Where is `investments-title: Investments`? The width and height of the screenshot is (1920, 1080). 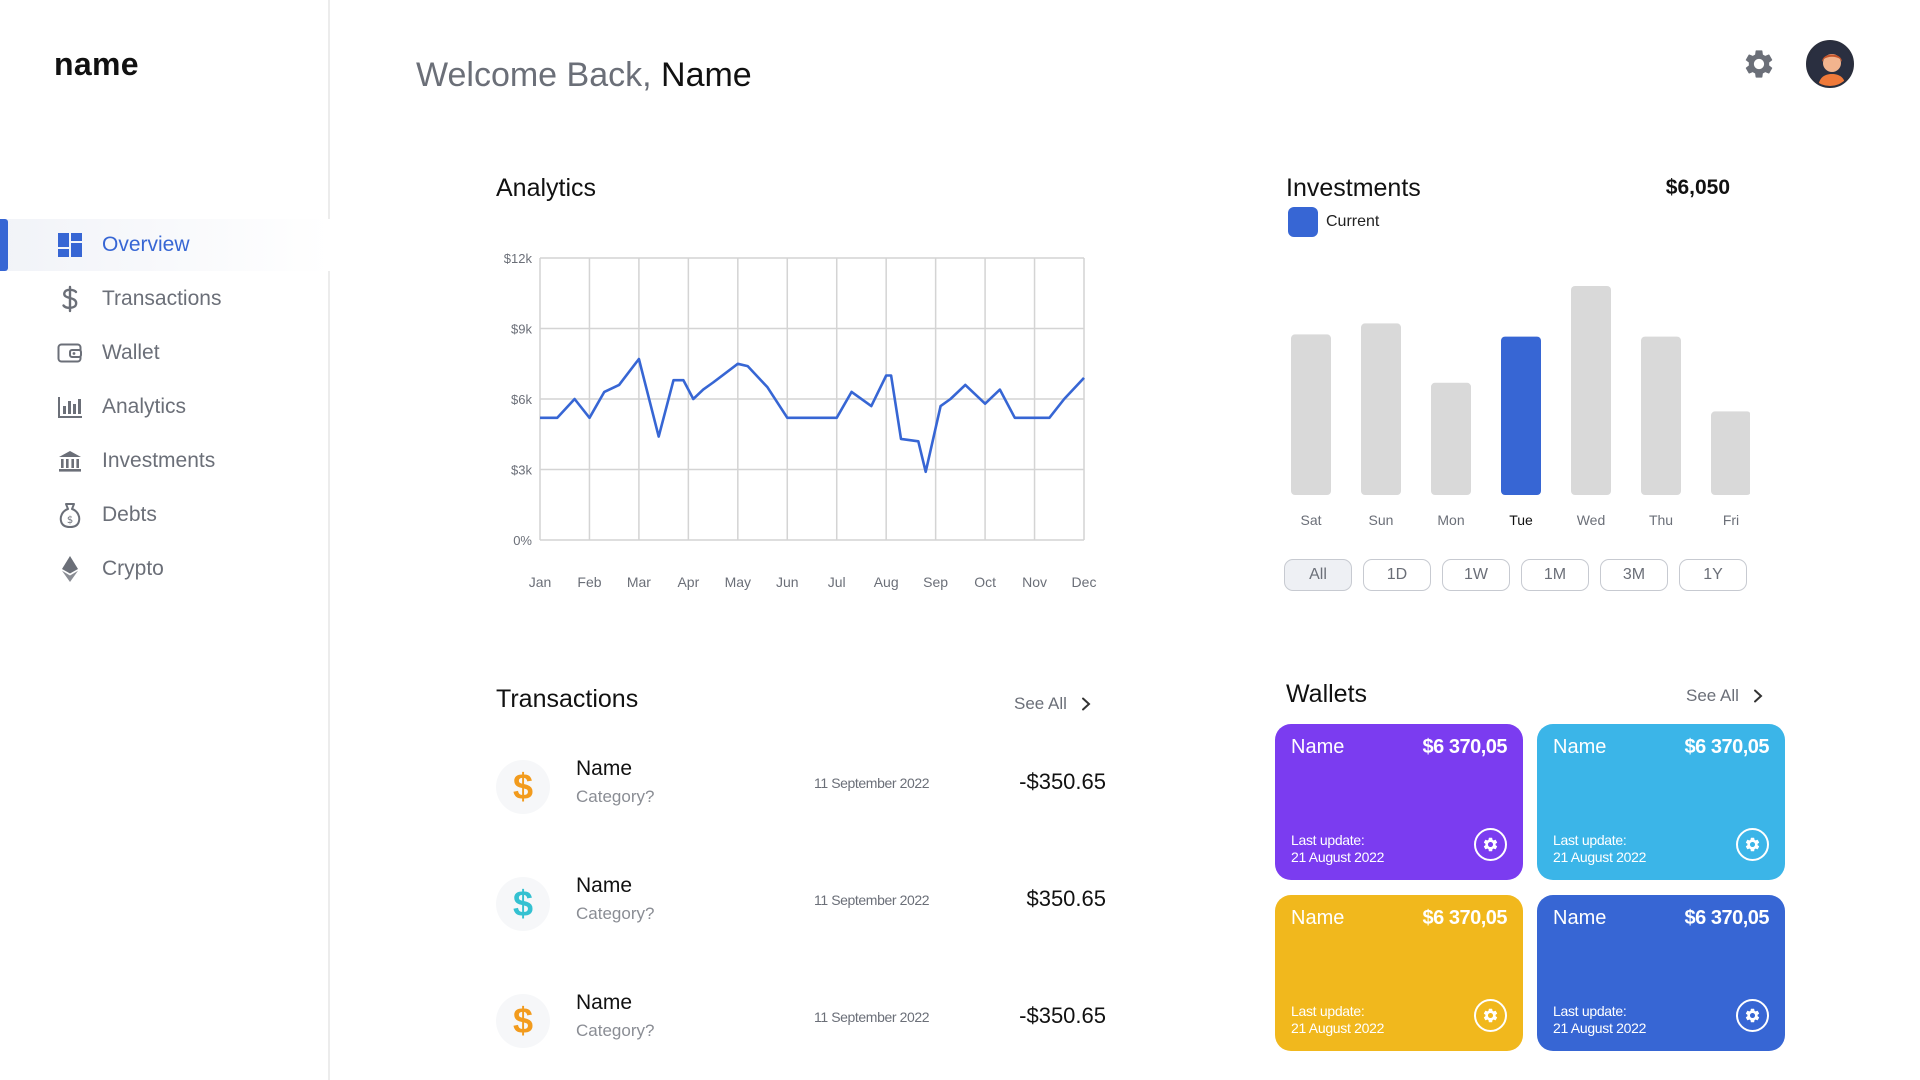 investments-title: Investments is located at coordinates (1353, 188).